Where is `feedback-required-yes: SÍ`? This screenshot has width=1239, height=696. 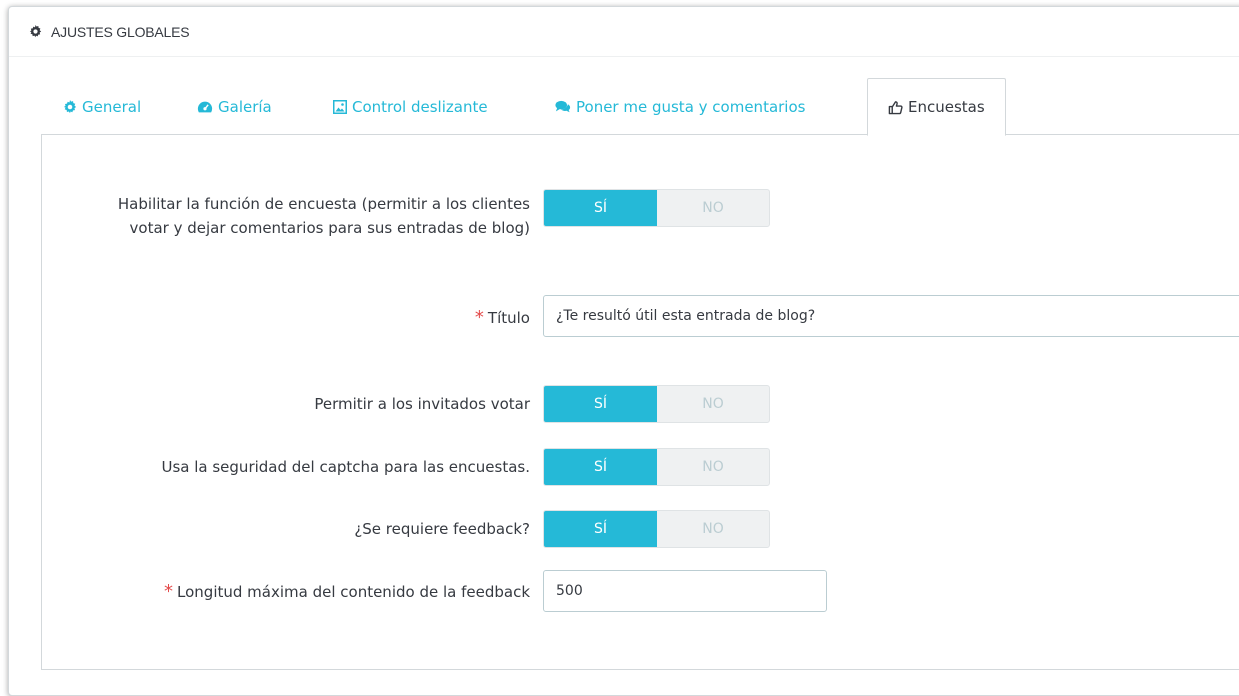
feedback-required-yes: SÍ is located at coordinates (600, 529).